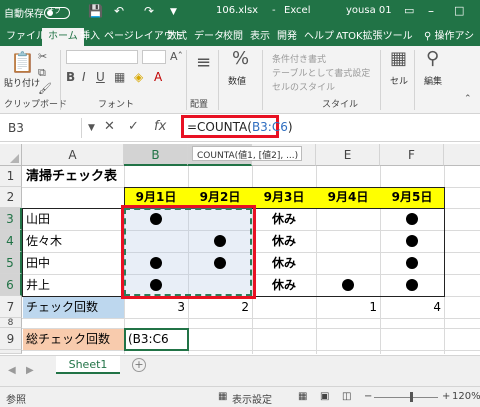 The width and height of the screenshot is (480, 407). What do you see at coordinates (62, 307) in the screenshot?
I see `check-count-label: チェック回数` at bounding box center [62, 307].